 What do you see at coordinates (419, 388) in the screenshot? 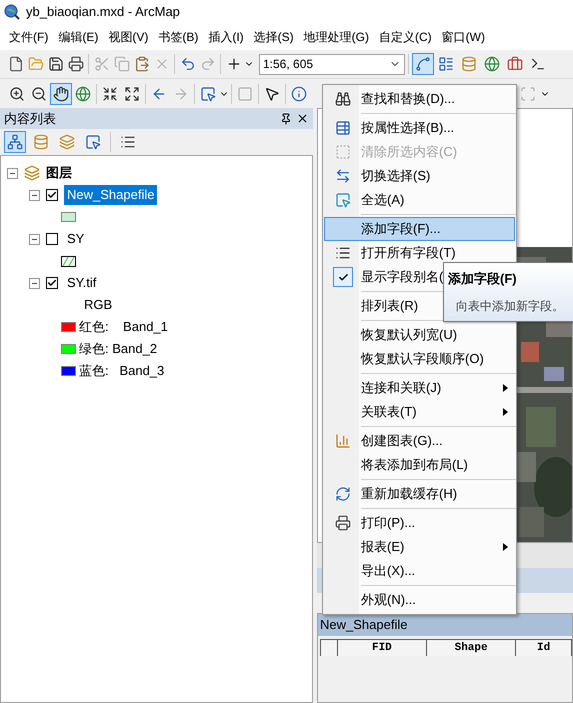
I see `menu-item: 连接和关联(J)` at bounding box center [419, 388].